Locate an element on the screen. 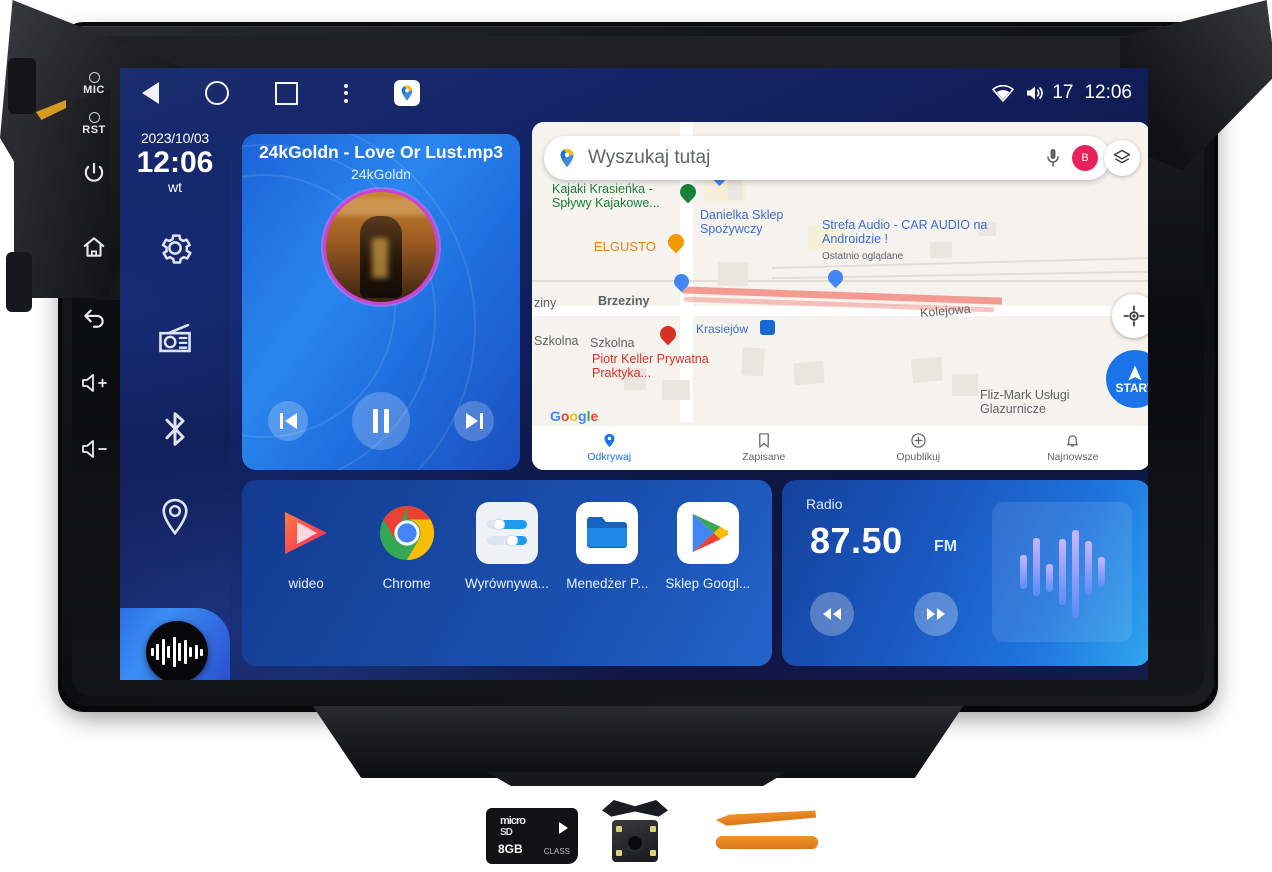  play-pause-button is located at coordinates (381, 421).